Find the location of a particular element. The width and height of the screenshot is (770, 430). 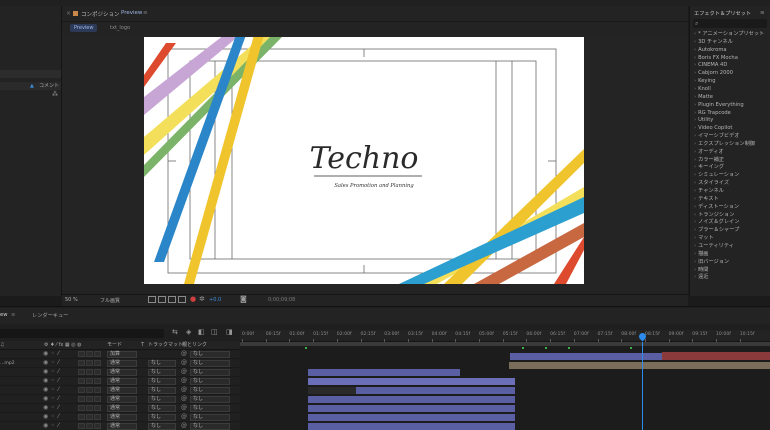

effects-category-item: › イマーシブビデオ is located at coordinates (731, 136).